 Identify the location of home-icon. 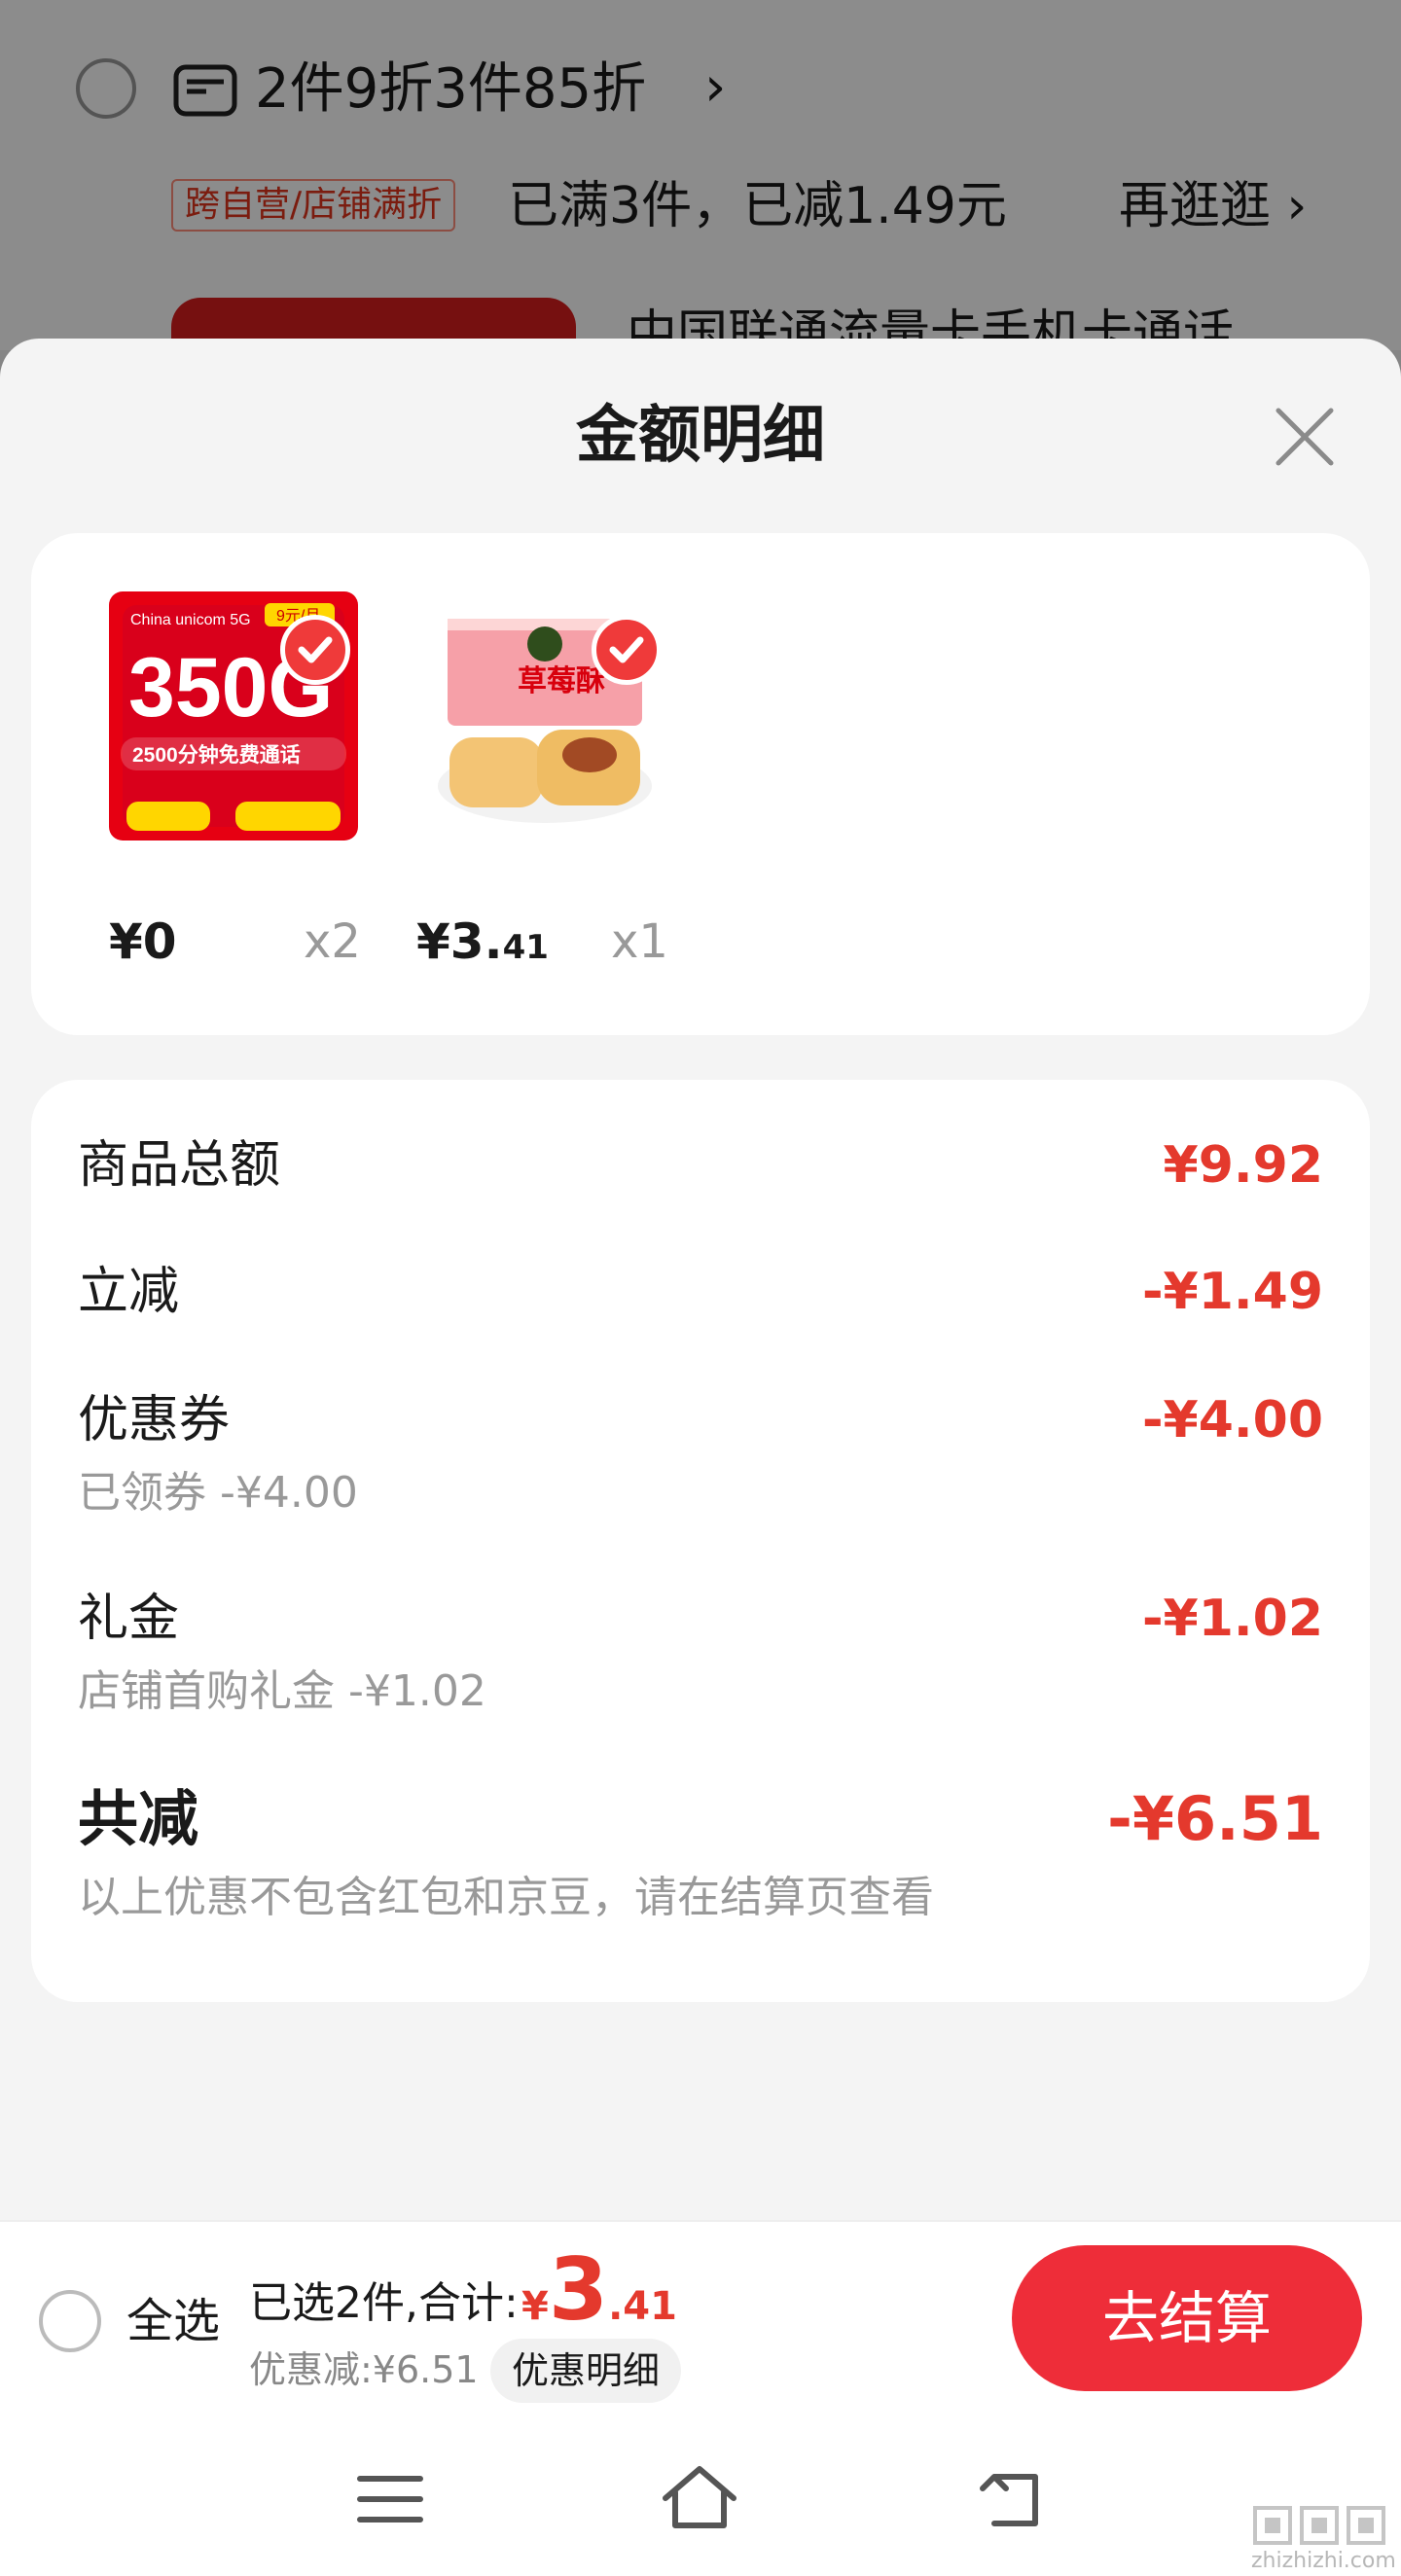
(699, 2499).